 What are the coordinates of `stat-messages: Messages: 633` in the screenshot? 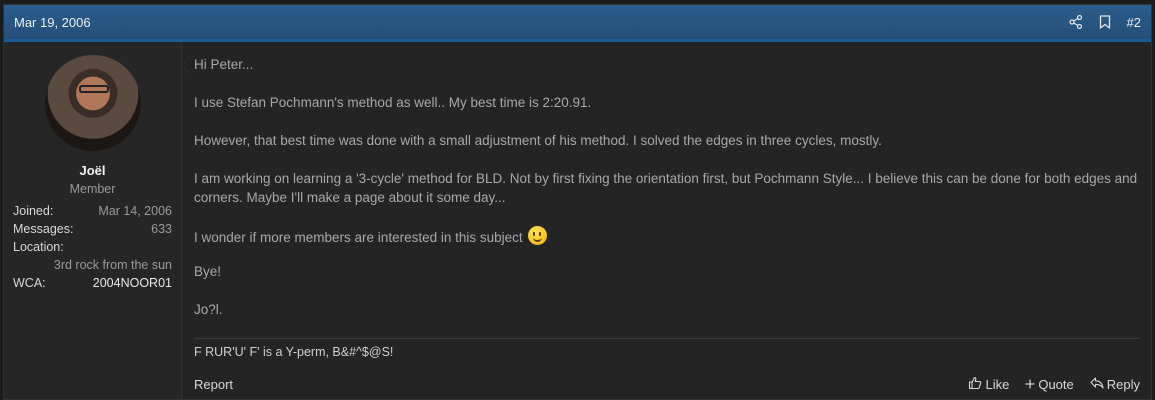 It's located at (92, 229).